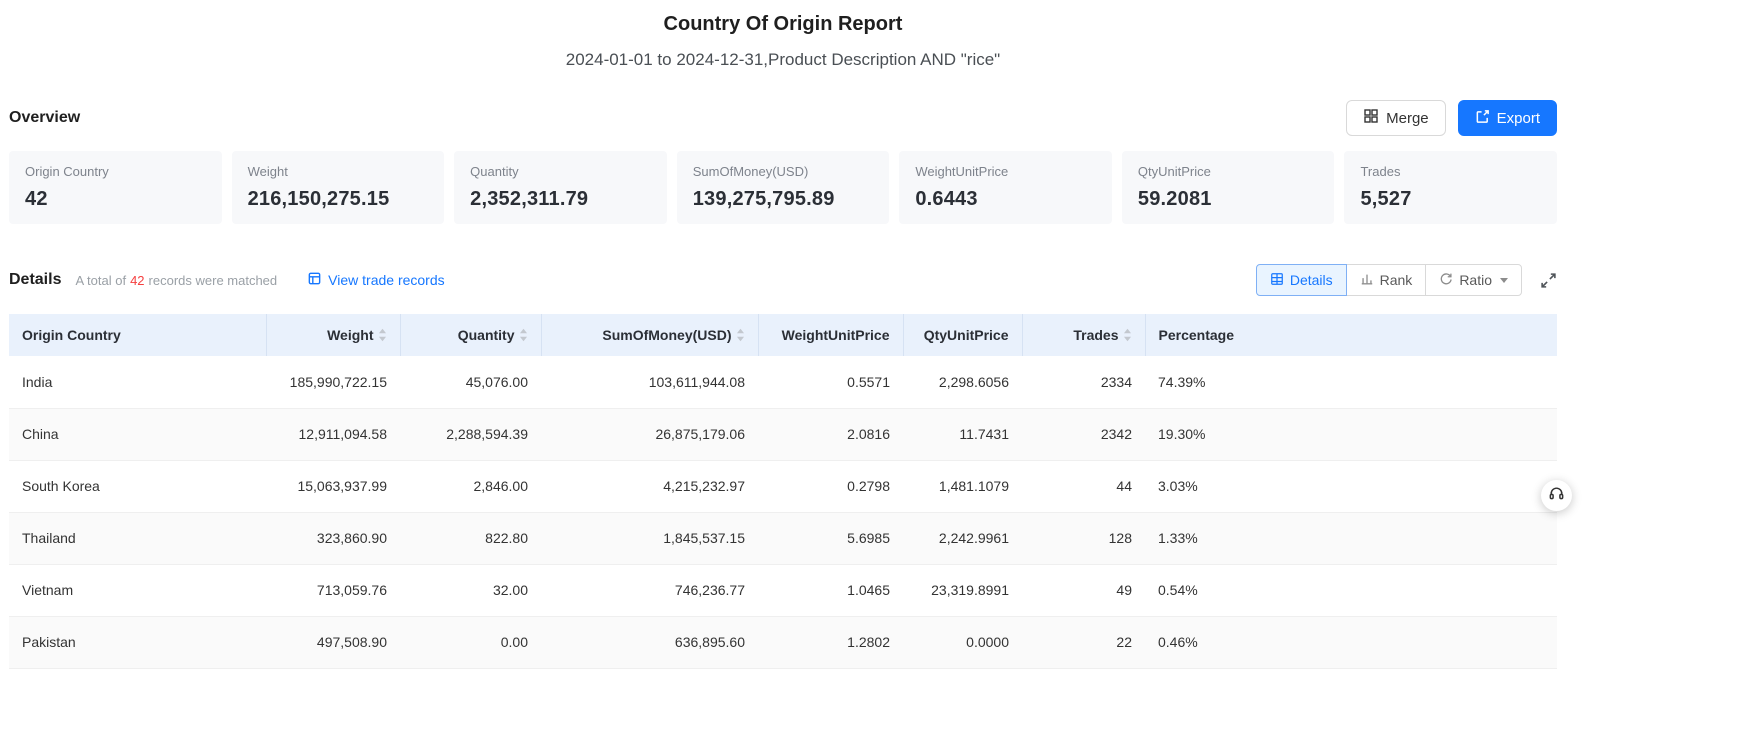 The height and width of the screenshot is (750, 1757). What do you see at coordinates (1005, 187) in the screenshot?
I see `card-weight-unit-price: WeightUnitPrice 0.6443` at bounding box center [1005, 187].